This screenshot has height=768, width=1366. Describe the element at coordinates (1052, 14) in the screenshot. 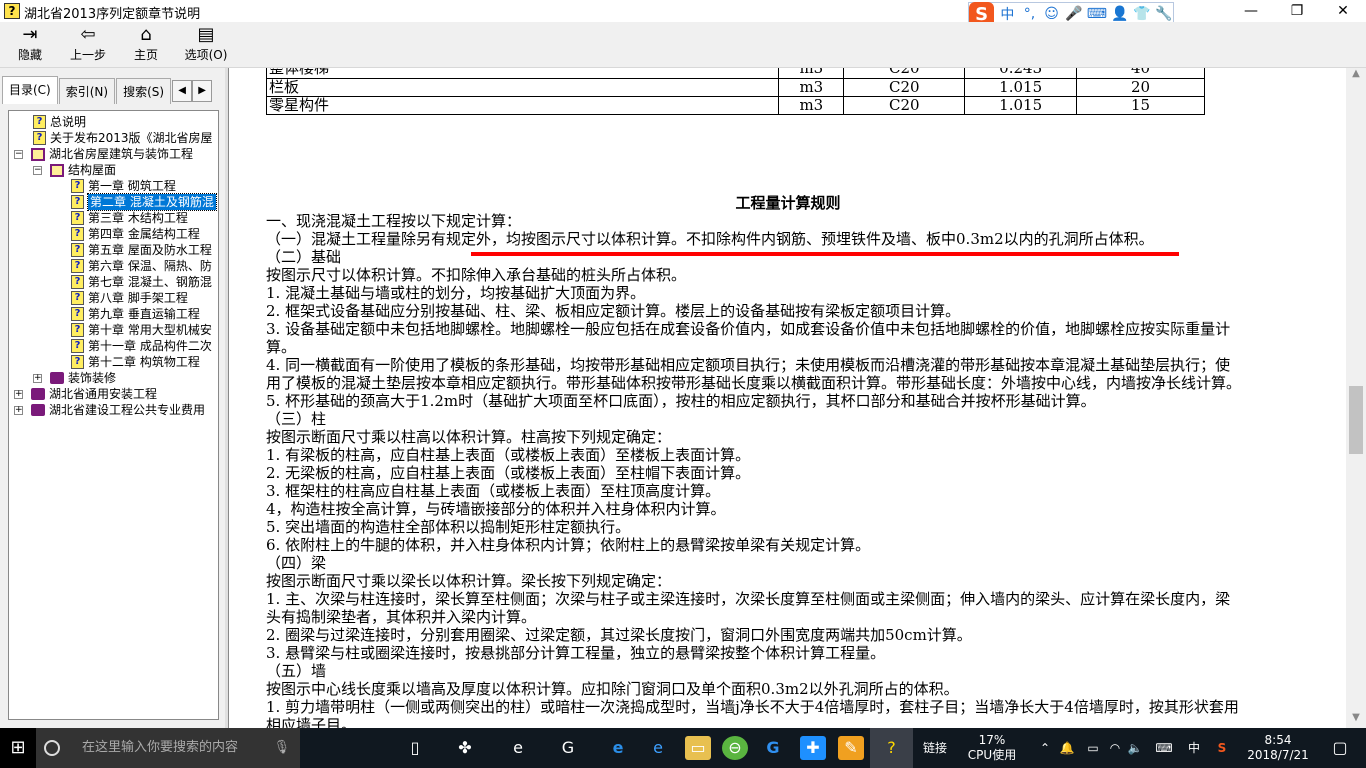

I see `ime-emoji-icon: ☺` at that location.